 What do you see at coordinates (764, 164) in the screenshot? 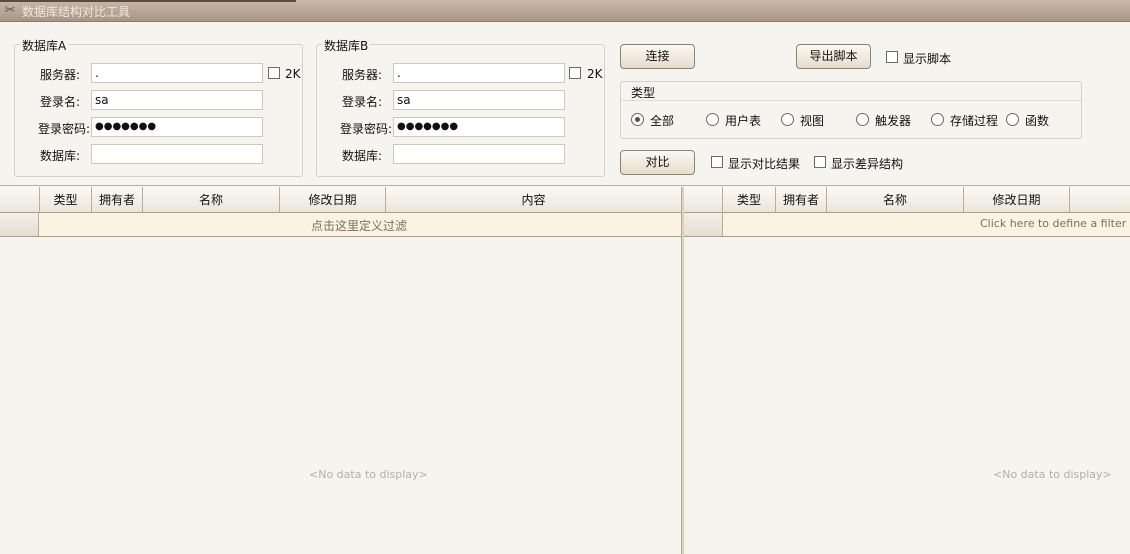
I see `show-compare-result-label: 显示对比结果` at bounding box center [764, 164].